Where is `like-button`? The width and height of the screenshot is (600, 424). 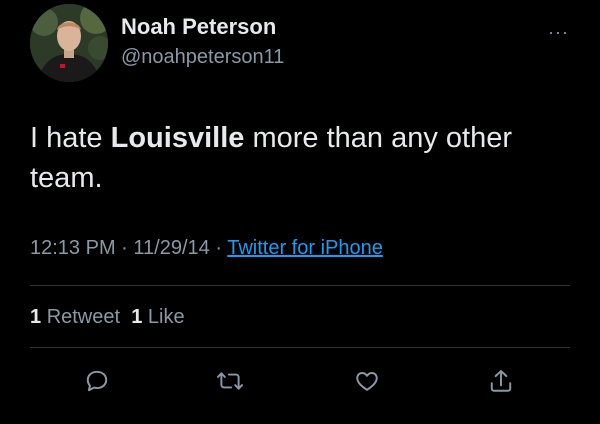
like-button is located at coordinates (367, 381).